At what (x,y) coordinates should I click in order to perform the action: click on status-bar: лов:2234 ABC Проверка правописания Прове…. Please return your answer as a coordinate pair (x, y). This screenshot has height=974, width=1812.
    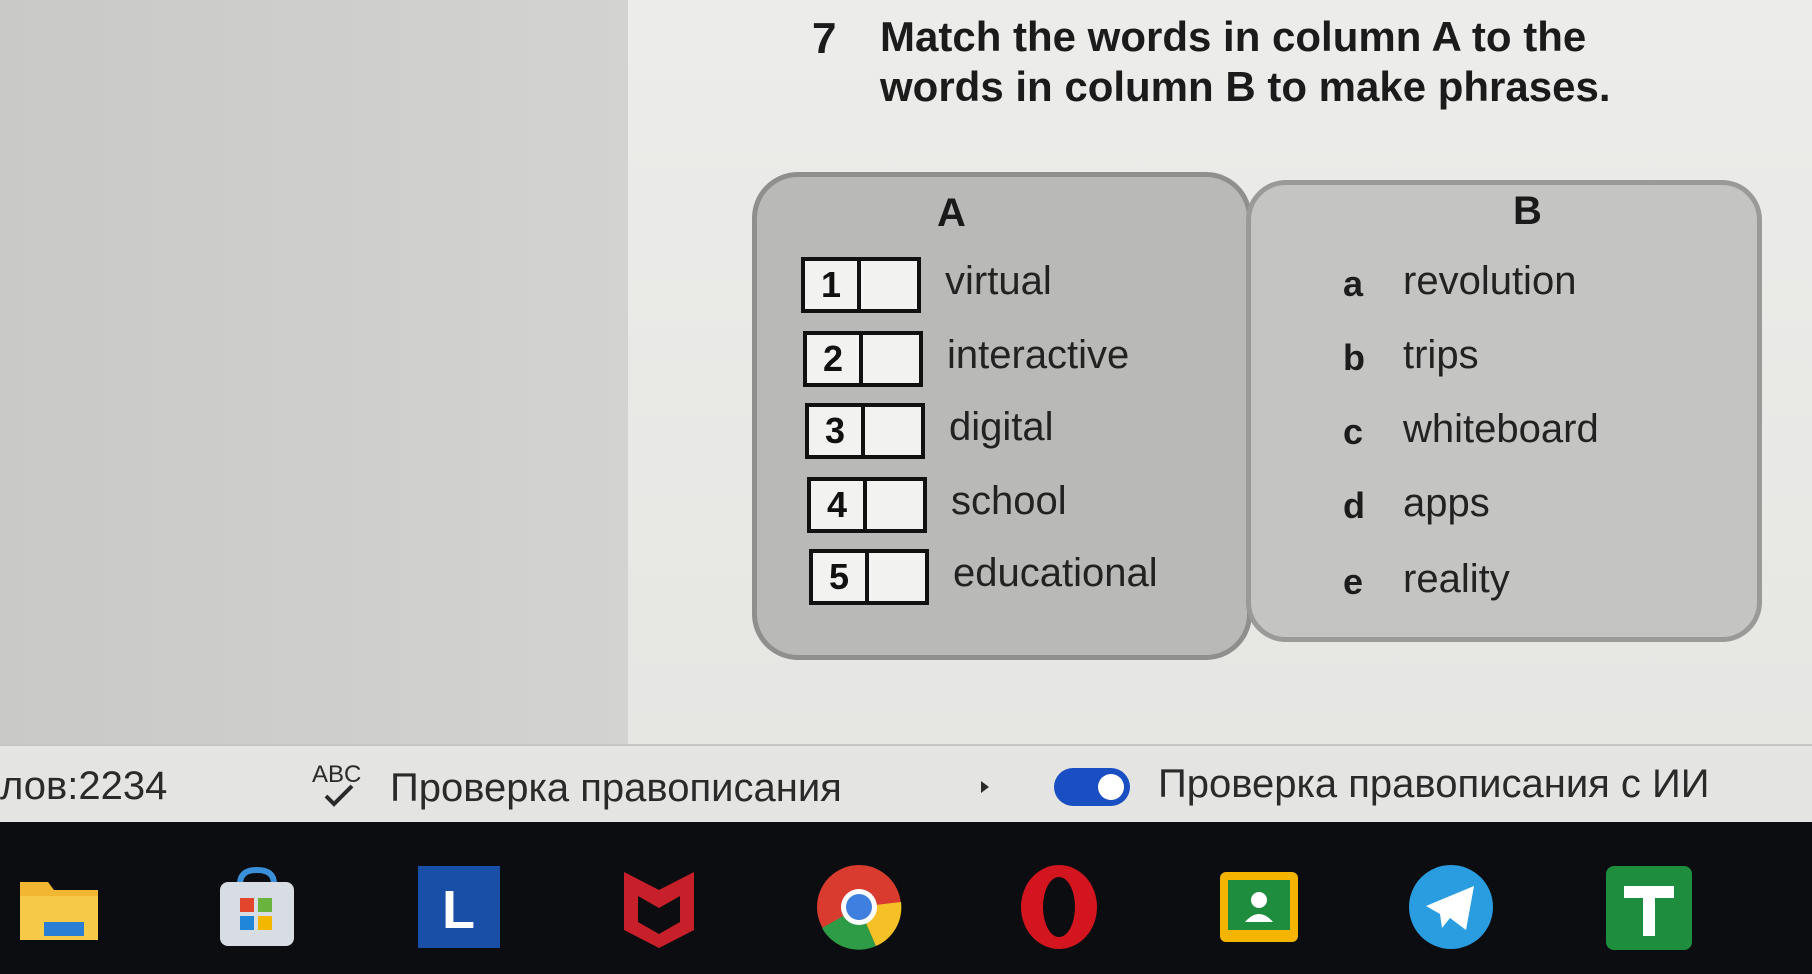
    Looking at the image, I should click on (906, 784).